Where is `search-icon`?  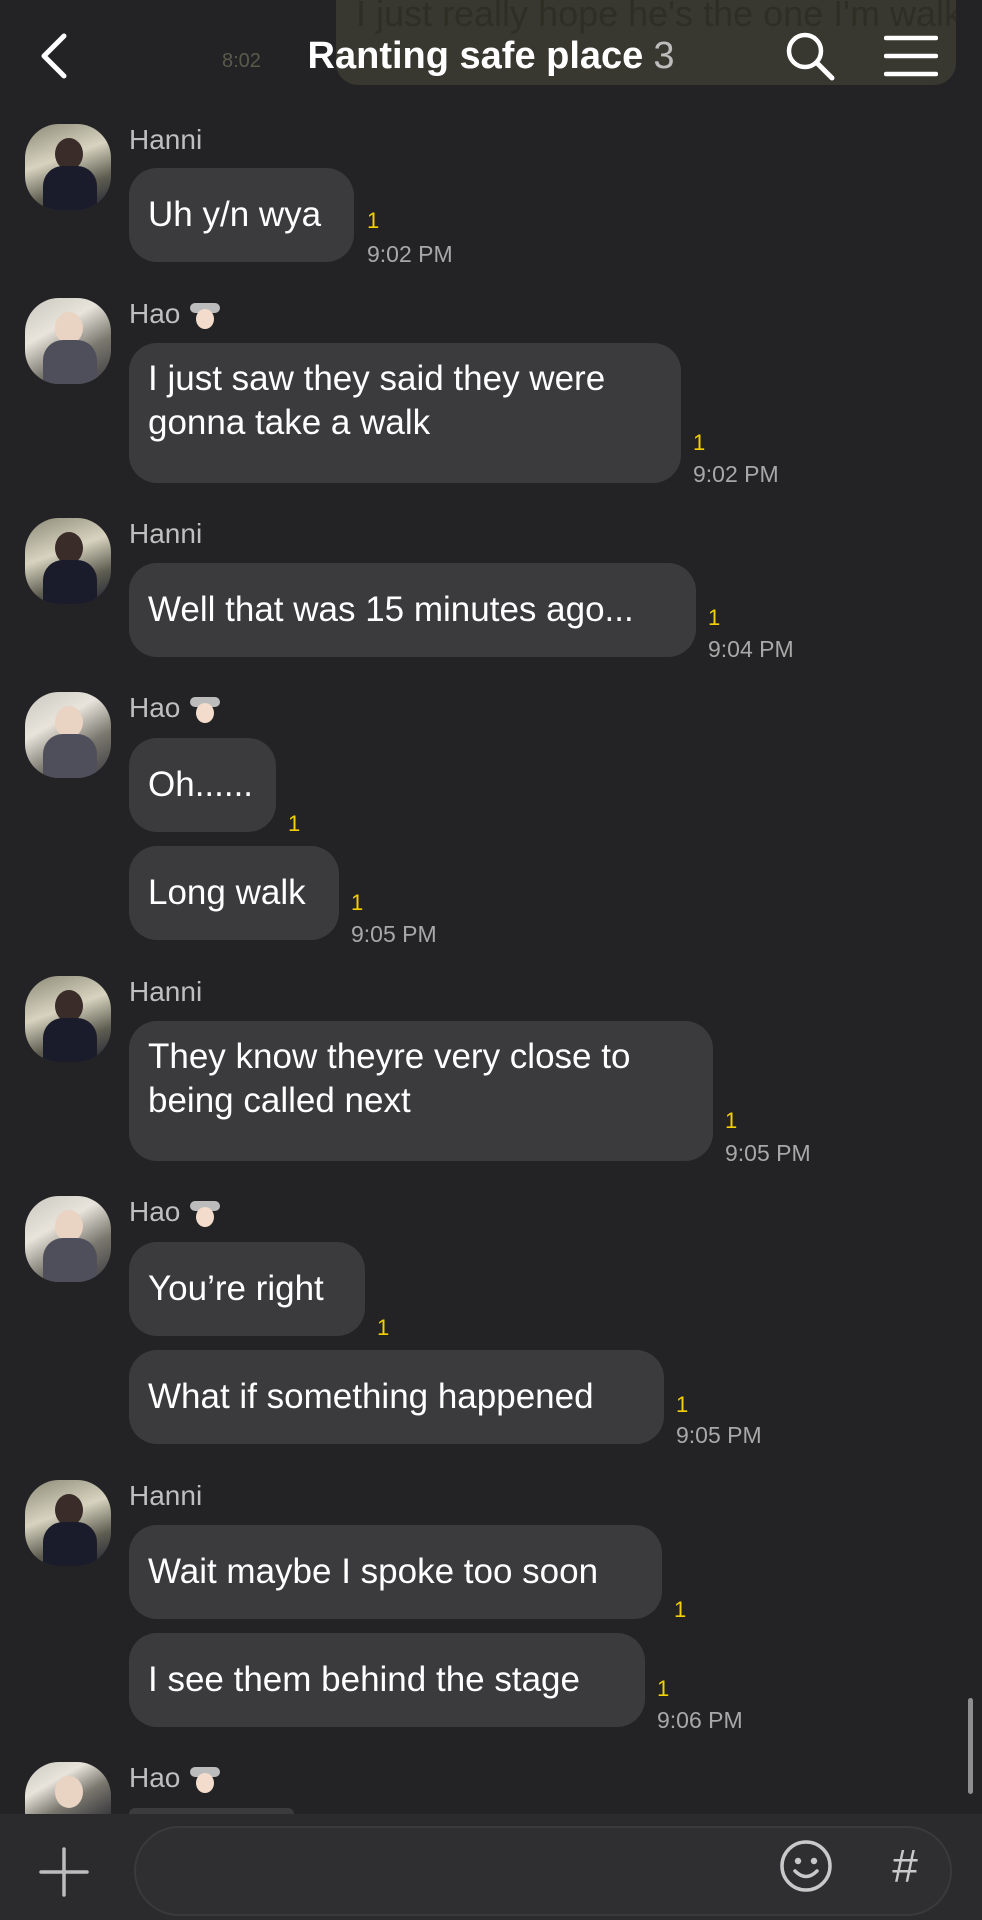 search-icon is located at coordinates (810, 56).